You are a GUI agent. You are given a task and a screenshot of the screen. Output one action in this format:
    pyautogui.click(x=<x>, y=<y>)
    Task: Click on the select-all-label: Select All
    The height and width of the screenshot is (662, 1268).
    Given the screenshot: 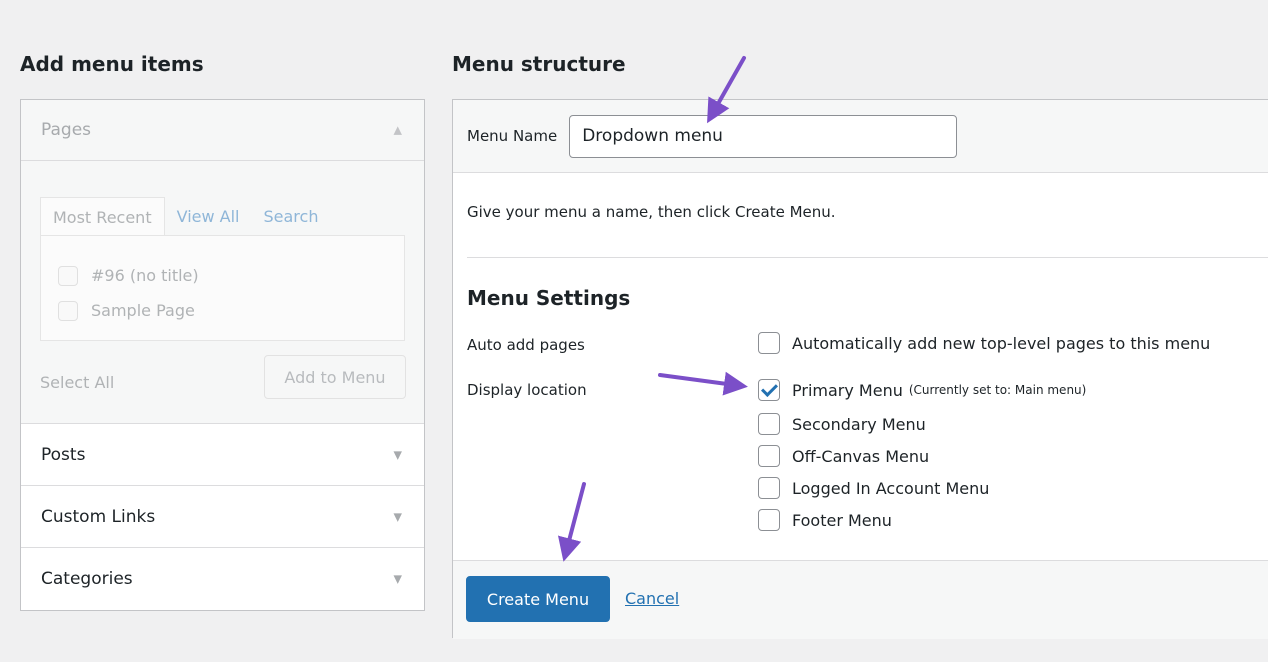 What is the action you would take?
    pyautogui.click(x=77, y=382)
    